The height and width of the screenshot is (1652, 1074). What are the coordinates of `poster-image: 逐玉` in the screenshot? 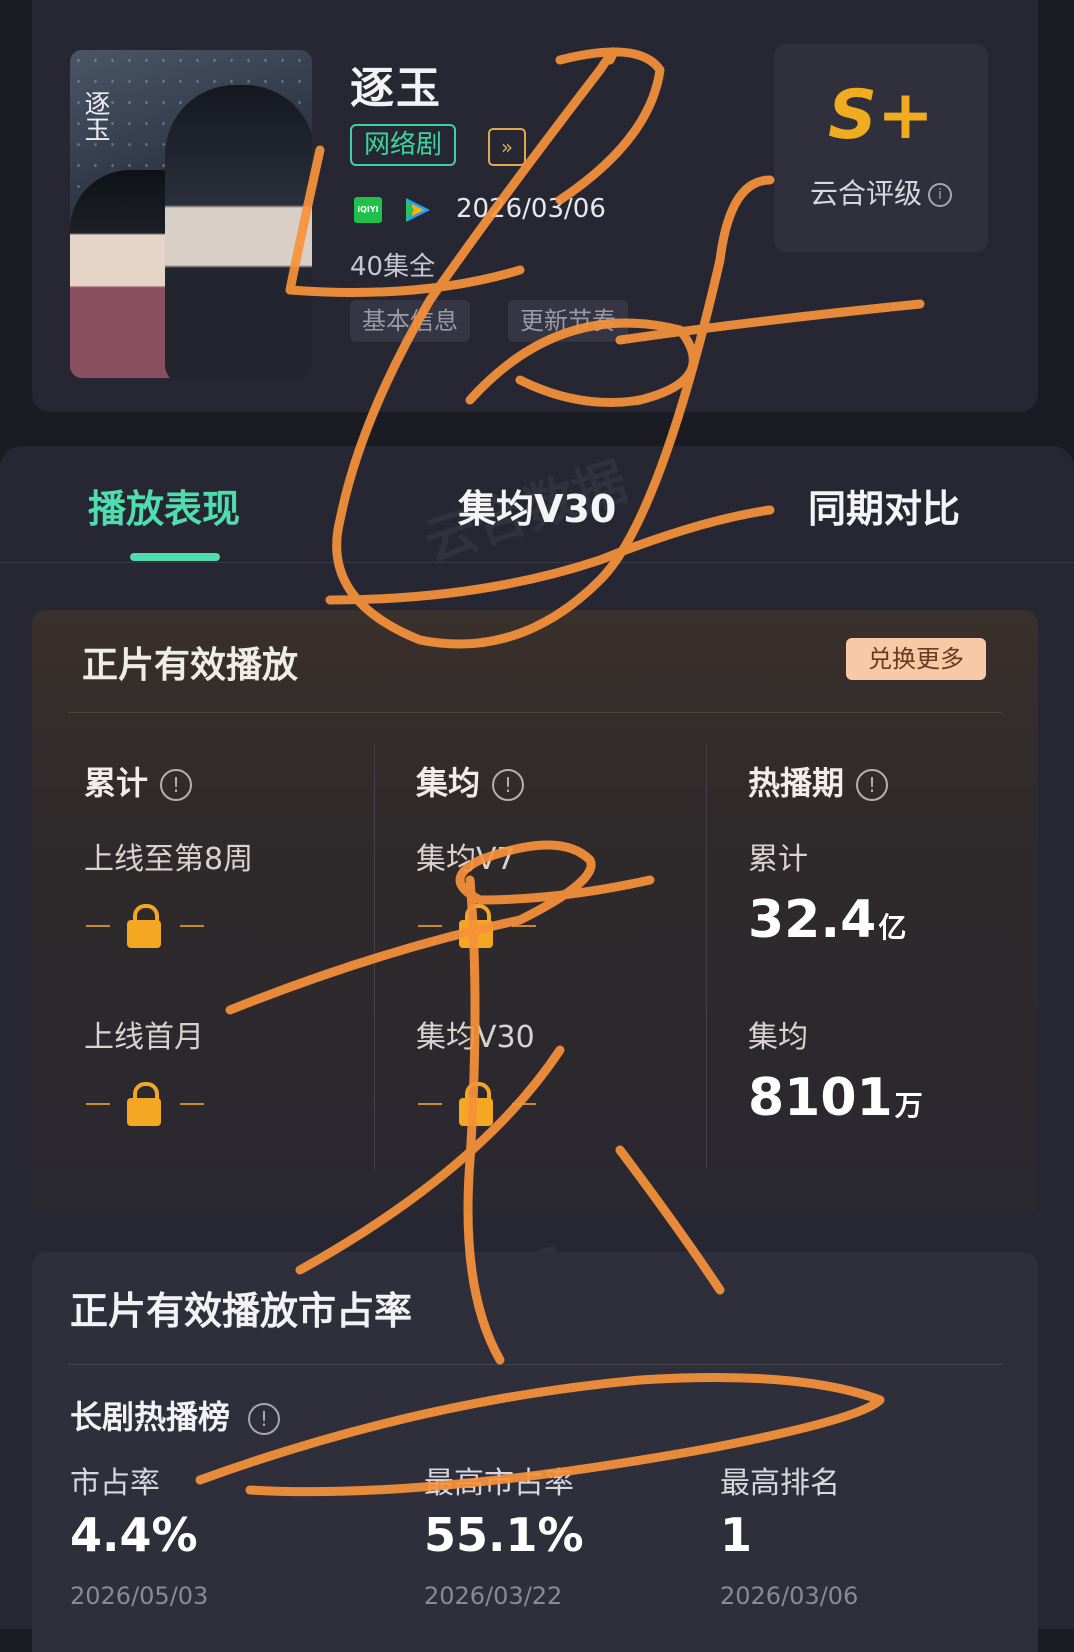 It's located at (191, 214).